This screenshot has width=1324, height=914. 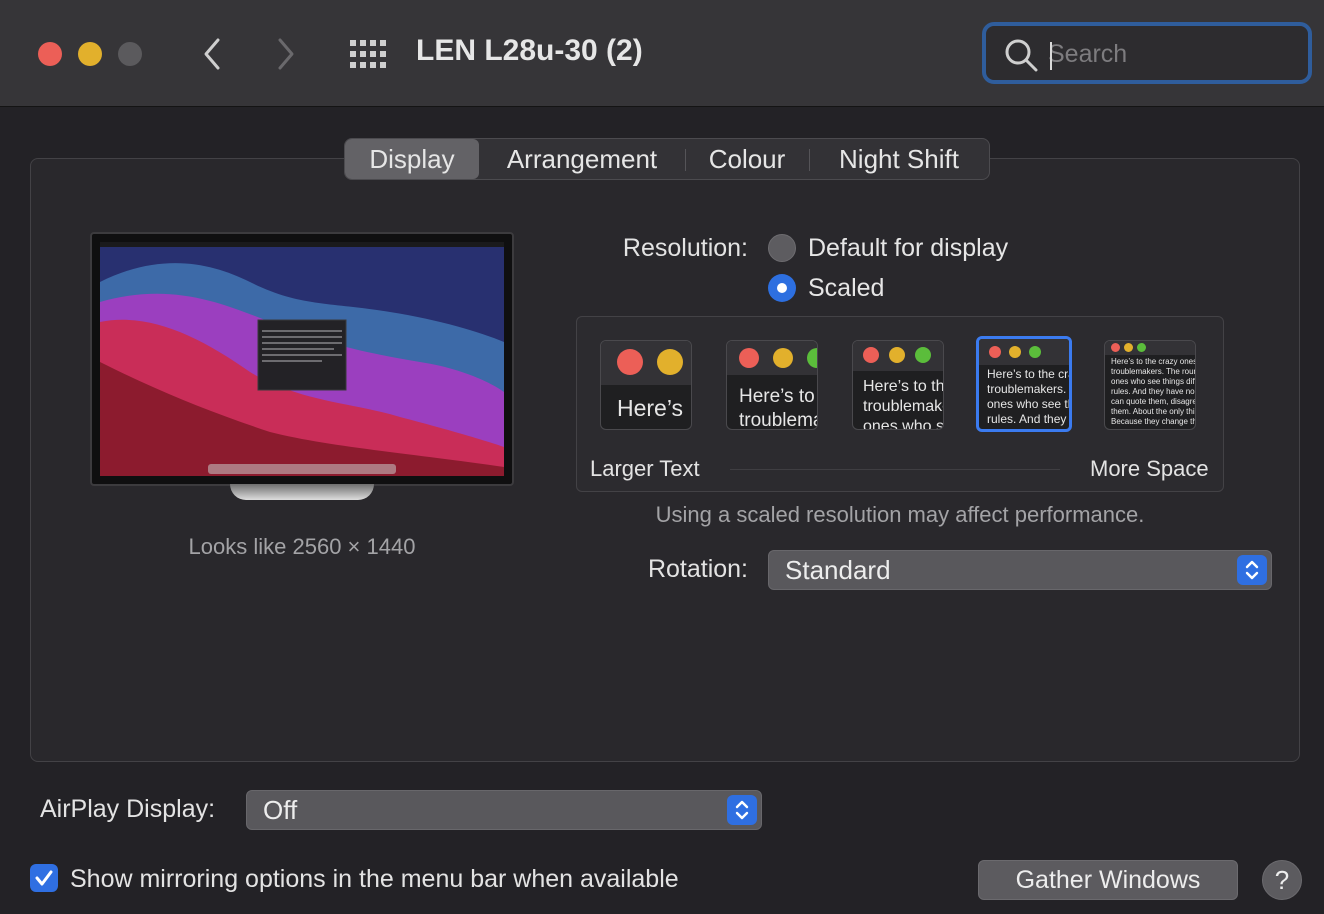 What do you see at coordinates (899, 159) in the screenshot?
I see `tab-night-shift: Night Shift` at bounding box center [899, 159].